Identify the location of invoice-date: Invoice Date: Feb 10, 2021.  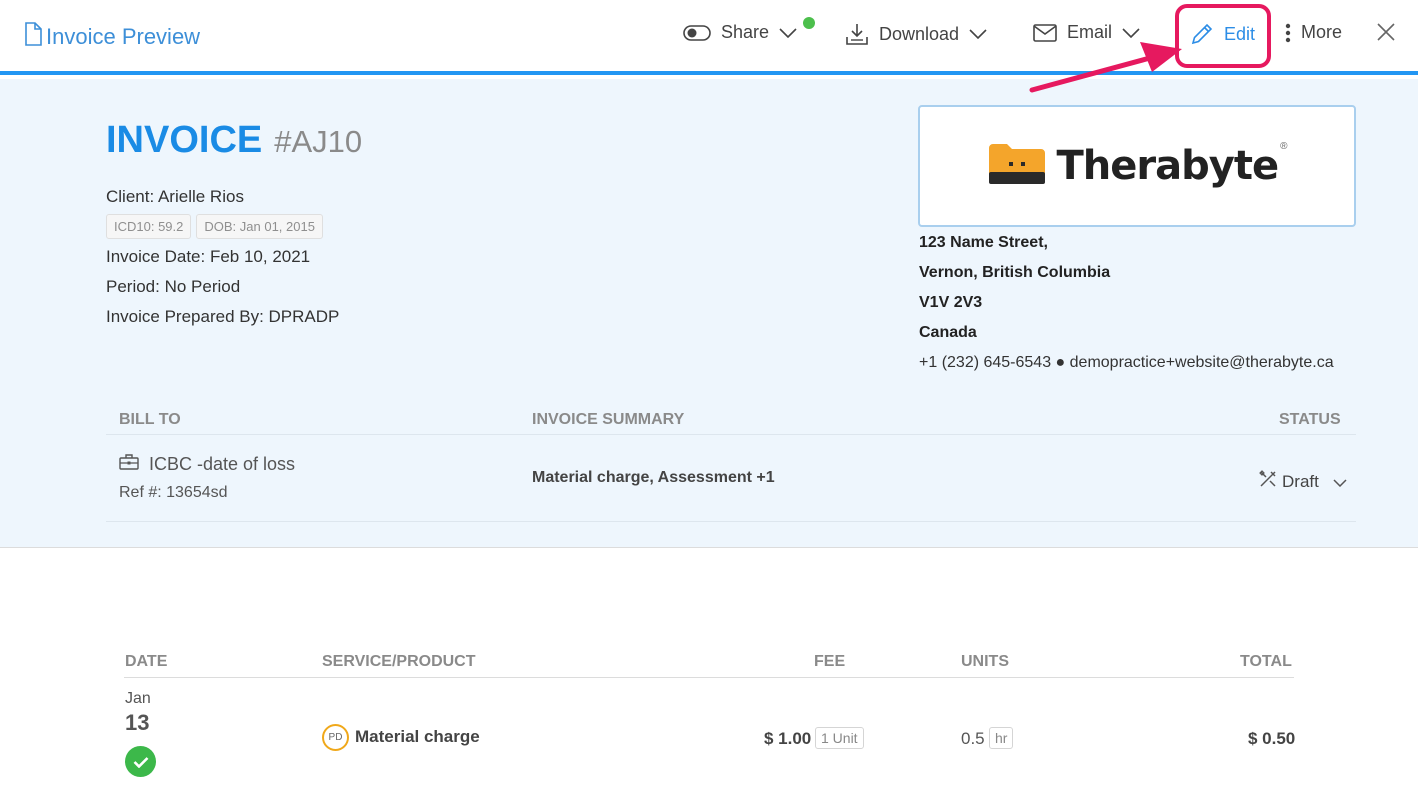
(208, 256).